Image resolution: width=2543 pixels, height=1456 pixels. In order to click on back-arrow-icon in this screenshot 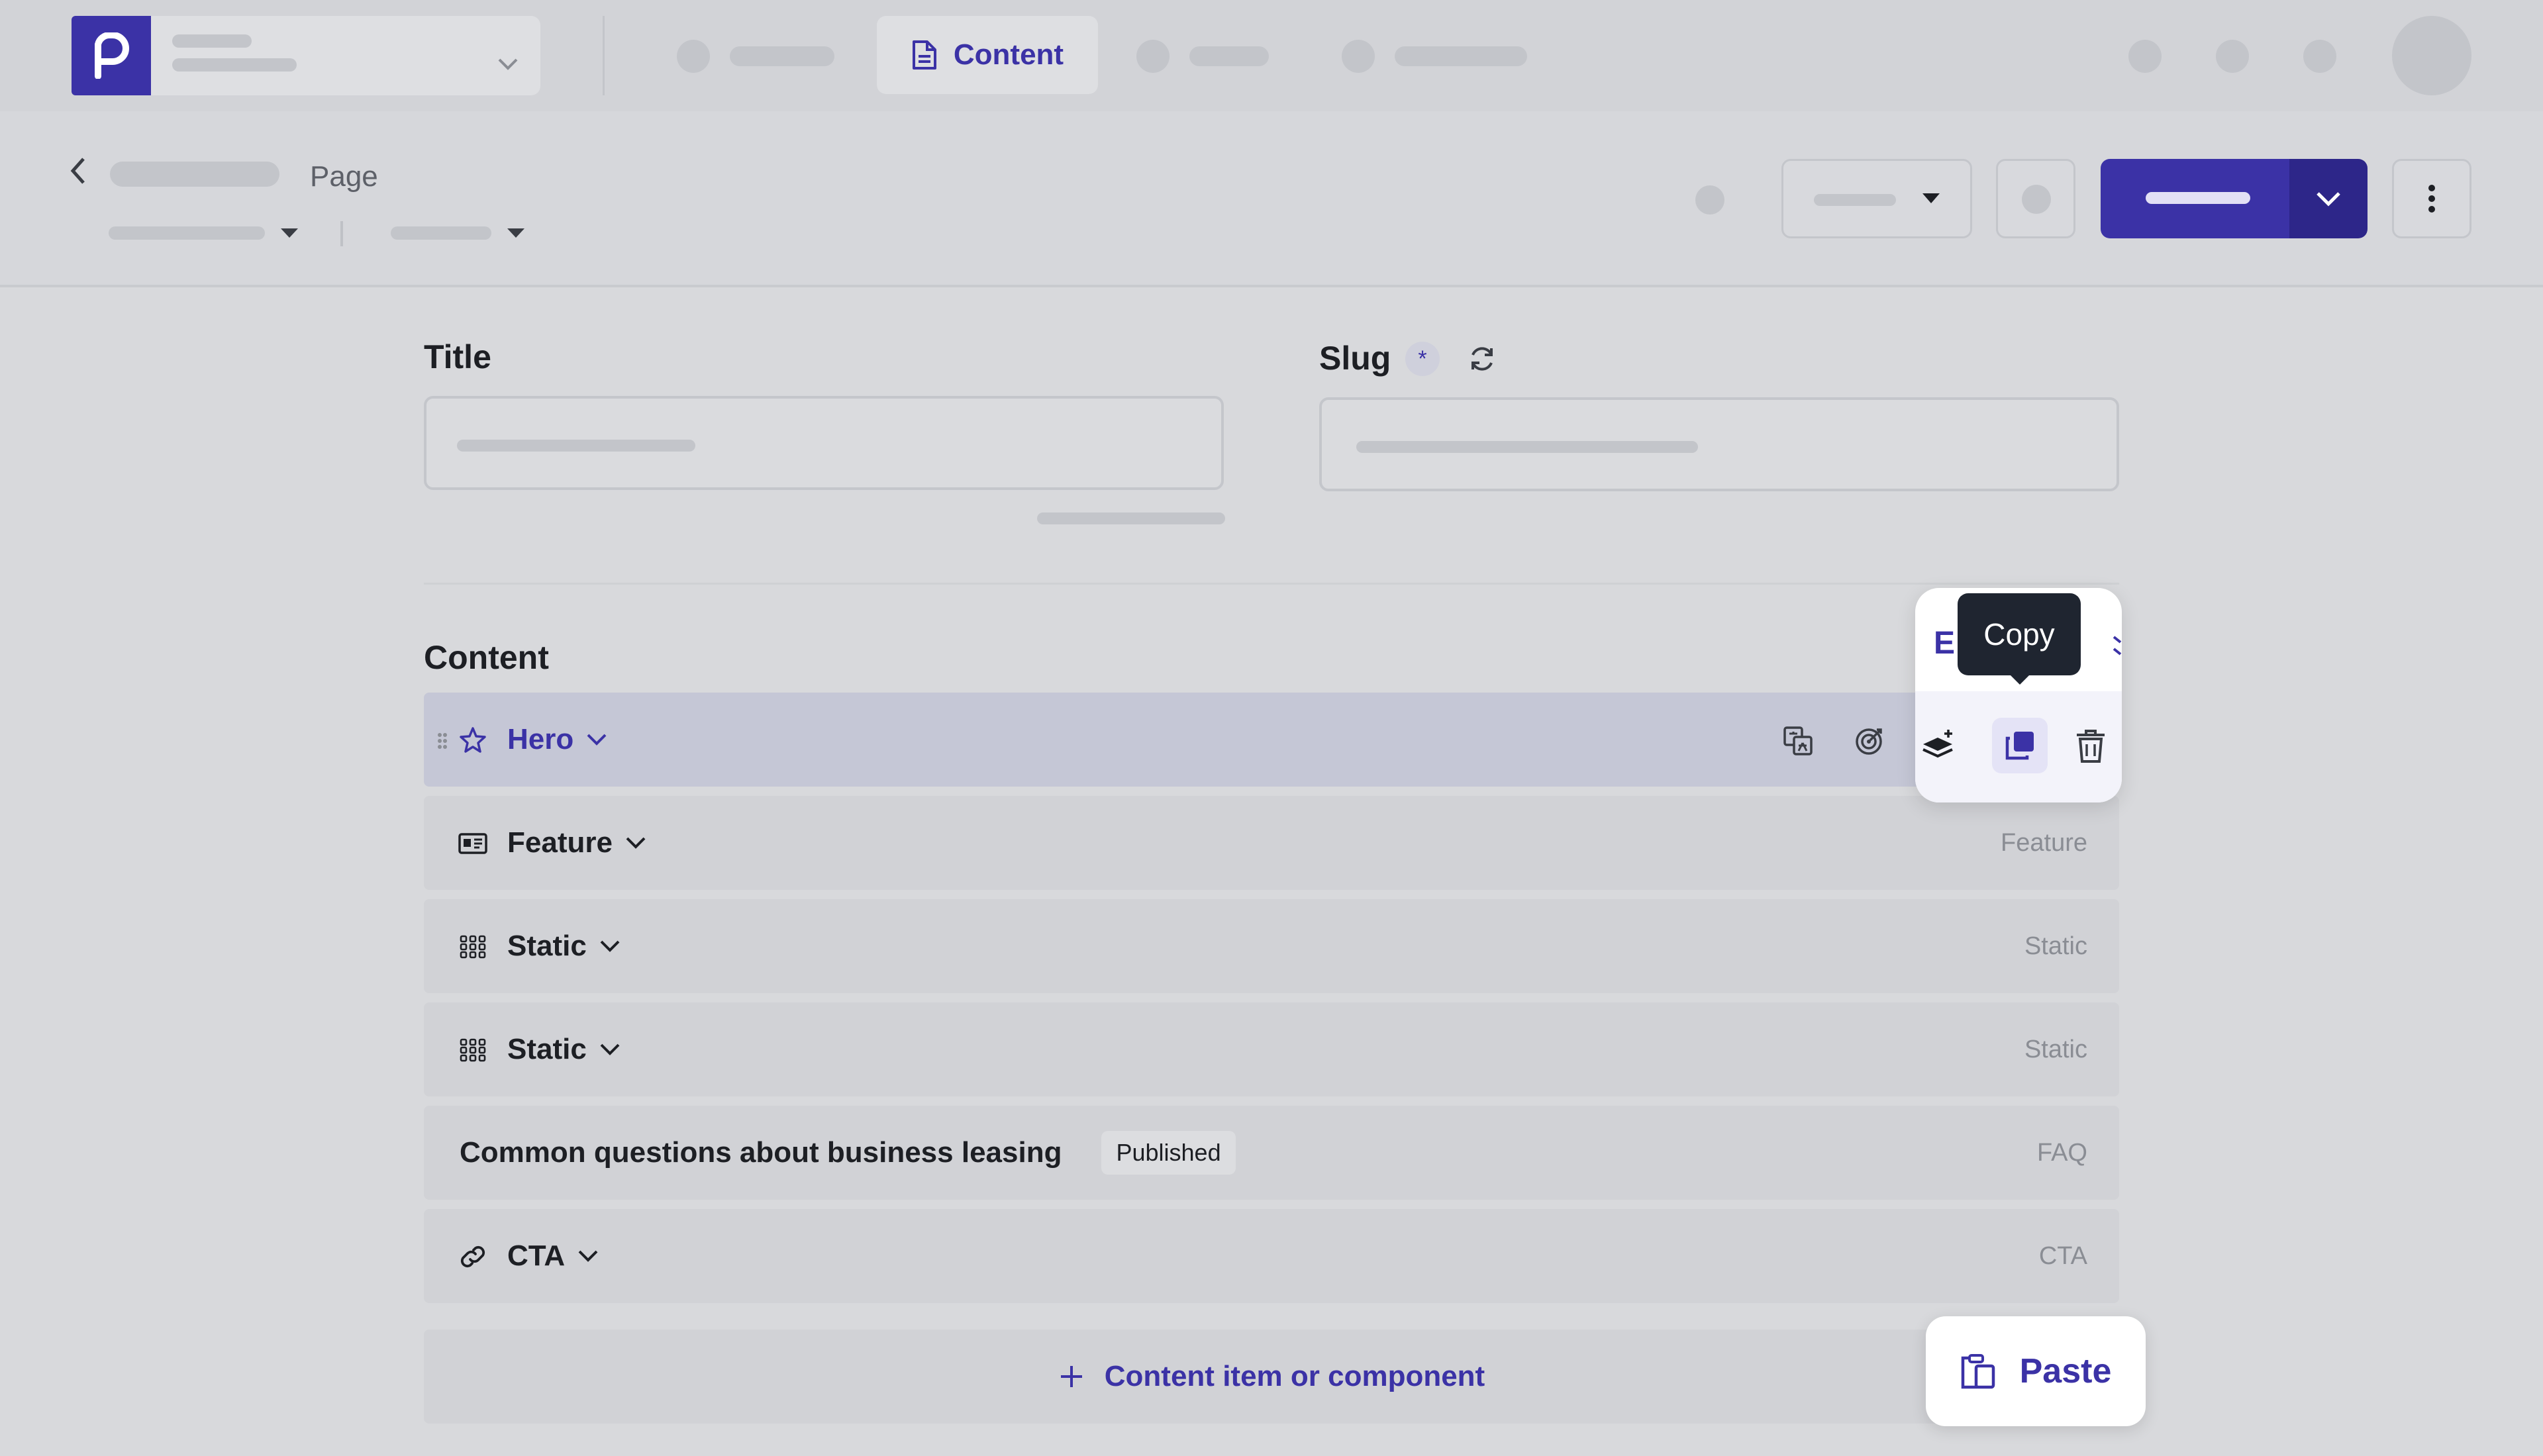, I will do `click(78, 170)`.